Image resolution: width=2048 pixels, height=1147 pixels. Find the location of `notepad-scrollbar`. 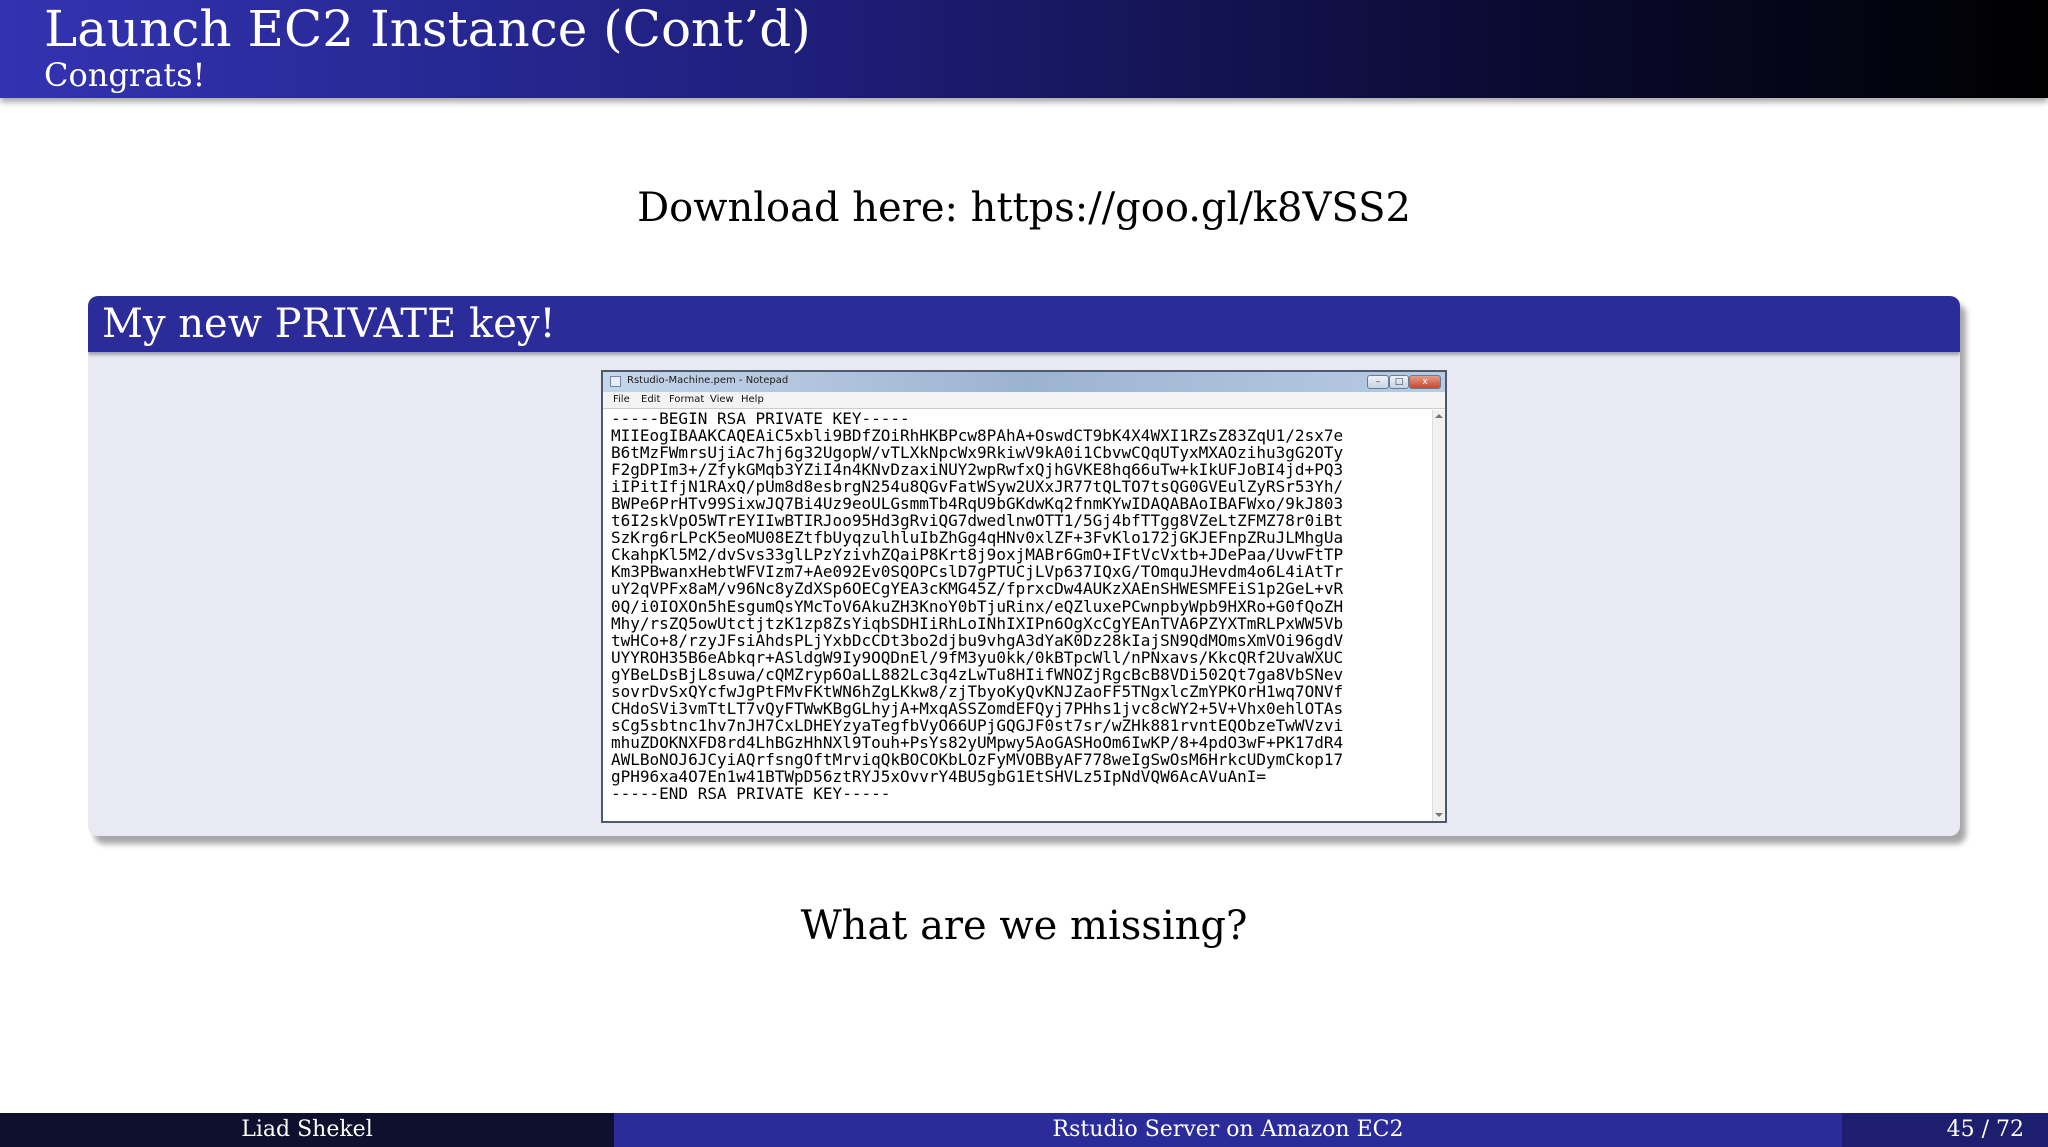

notepad-scrollbar is located at coordinates (1438, 615).